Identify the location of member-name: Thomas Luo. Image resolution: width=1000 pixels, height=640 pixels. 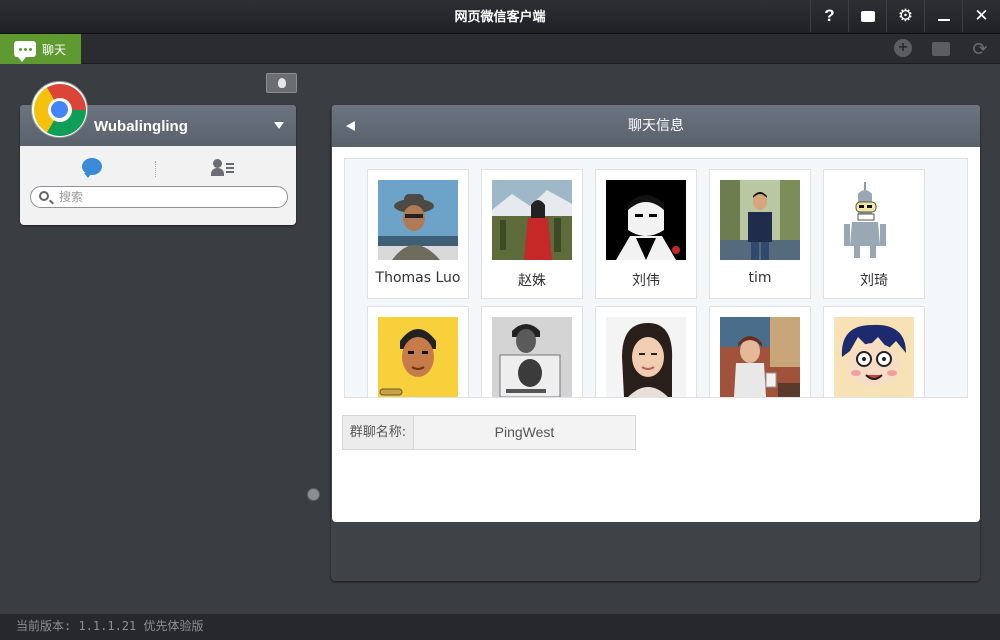
(418, 278).